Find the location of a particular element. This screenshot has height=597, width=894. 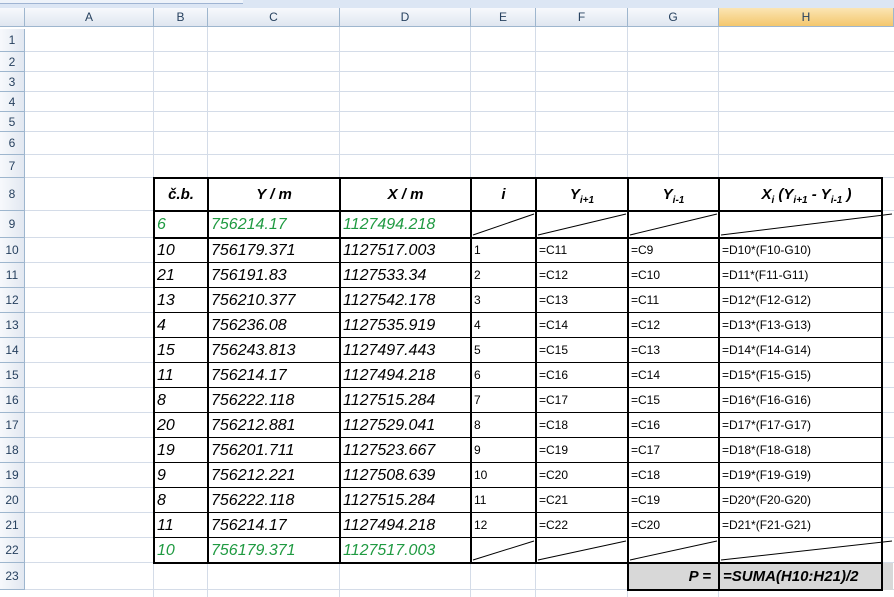

row-header-17: 17 is located at coordinates (12, 425).